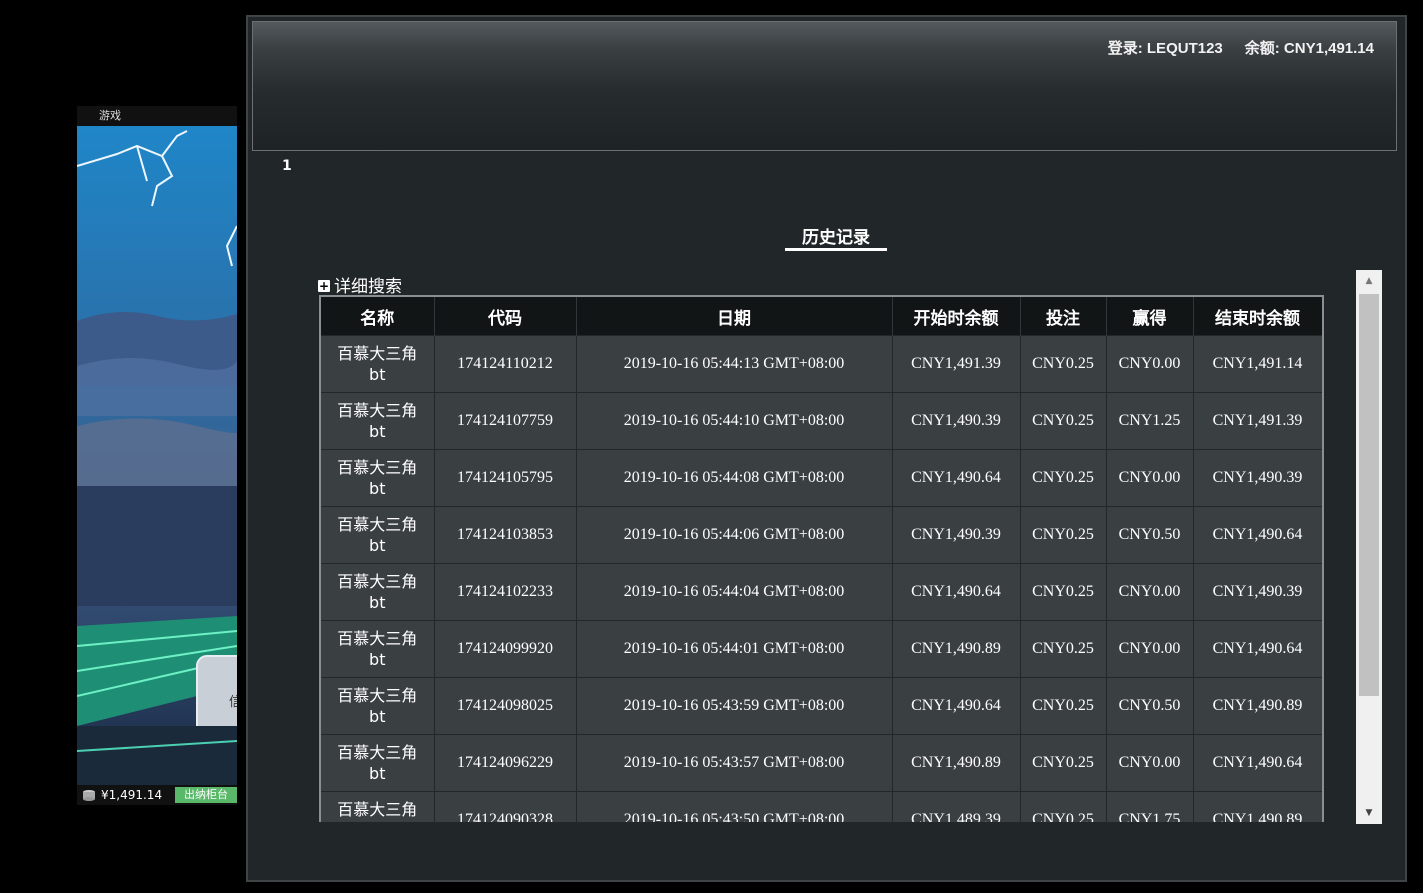 The width and height of the screenshot is (1423, 893). I want to click on arrow-up-icon: ▲, so click(1369, 281).